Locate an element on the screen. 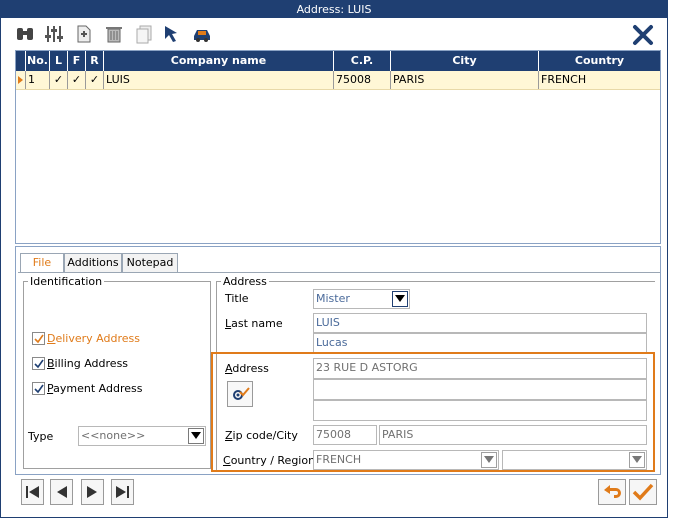 Image resolution: width=675 pixels, height=520 pixels. binoculars-icon is located at coordinates (25, 34).